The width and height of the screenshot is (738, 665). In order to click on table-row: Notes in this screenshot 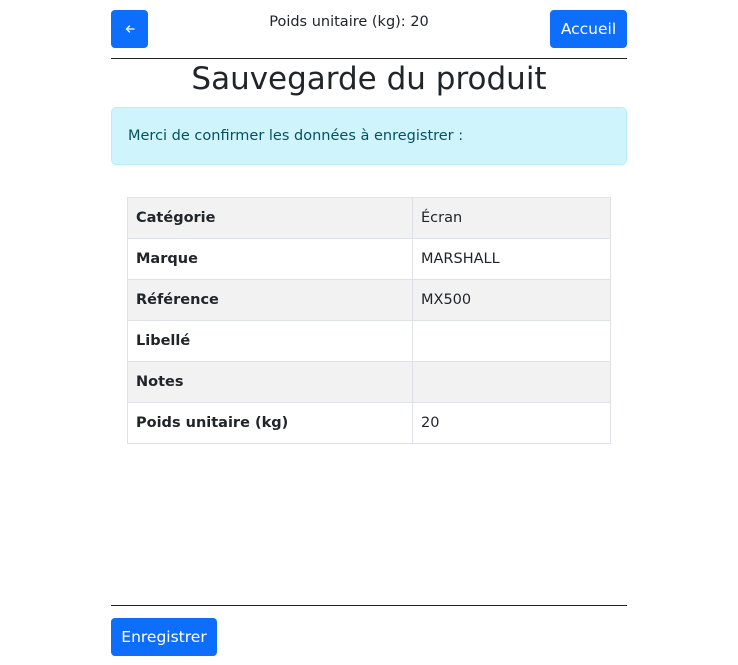, I will do `click(369, 382)`.